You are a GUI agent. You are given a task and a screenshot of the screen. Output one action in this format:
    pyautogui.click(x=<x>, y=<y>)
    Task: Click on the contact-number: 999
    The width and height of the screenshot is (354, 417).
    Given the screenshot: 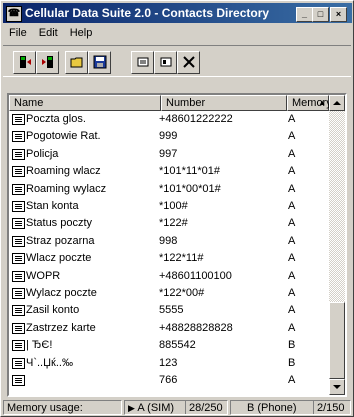 What is the action you would take?
    pyautogui.click(x=168, y=136)
    